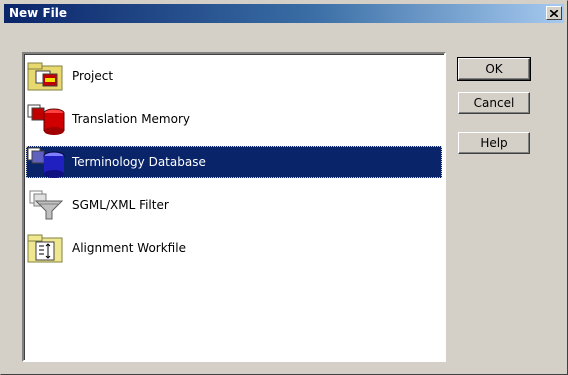  I want to click on list-item-alignment-workfile: Alignment Workfile, so click(234, 248).